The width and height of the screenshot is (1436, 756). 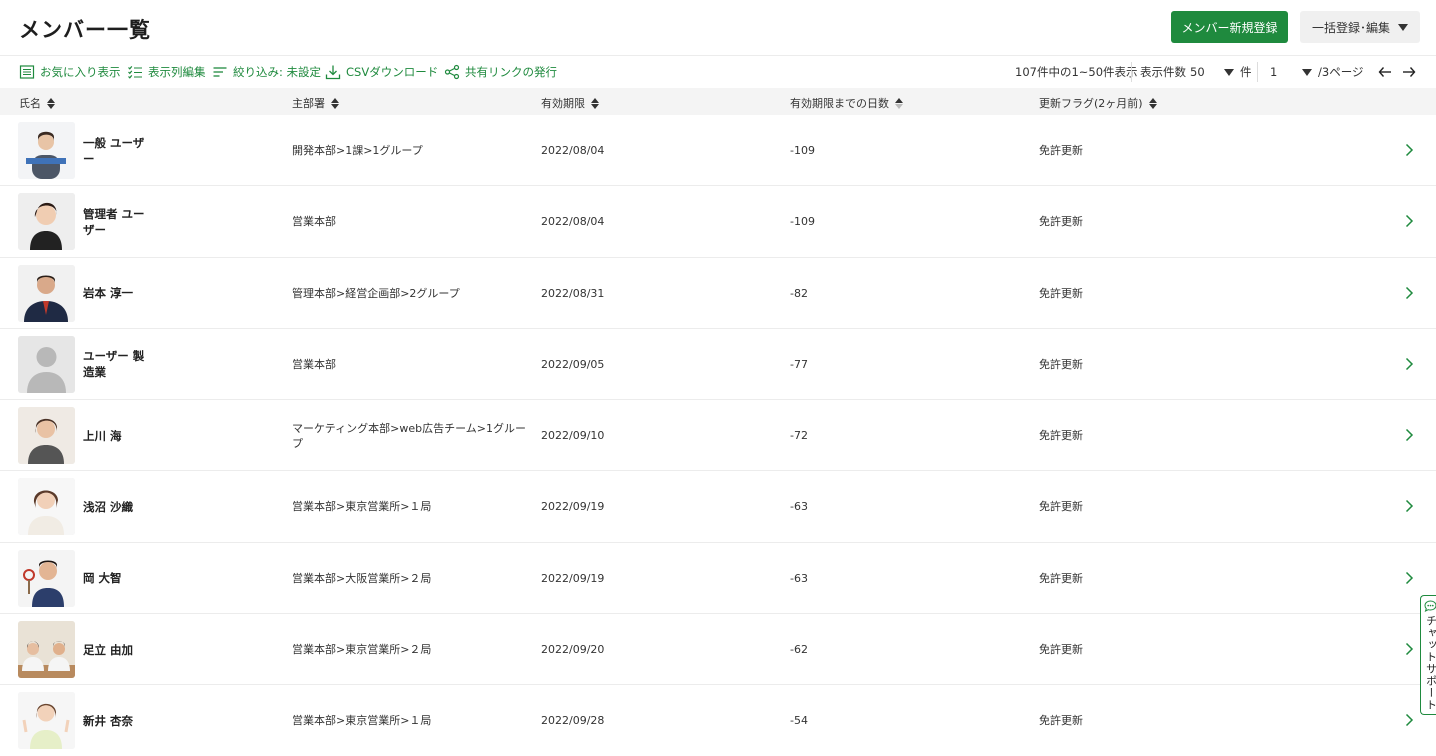 I want to click on page-total: /3ページ, so click(x=1341, y=72).